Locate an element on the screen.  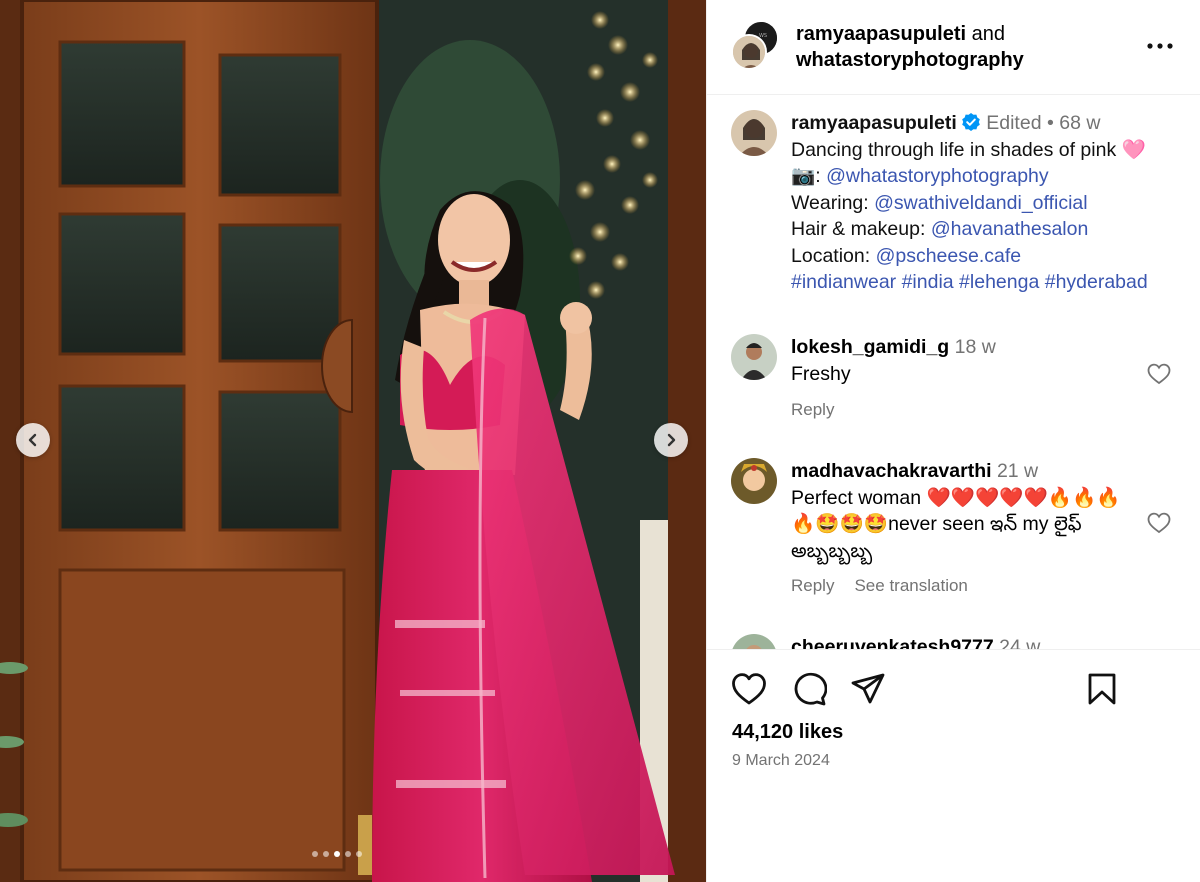
comment-age: 18 w is located at coordinates (975, 347).